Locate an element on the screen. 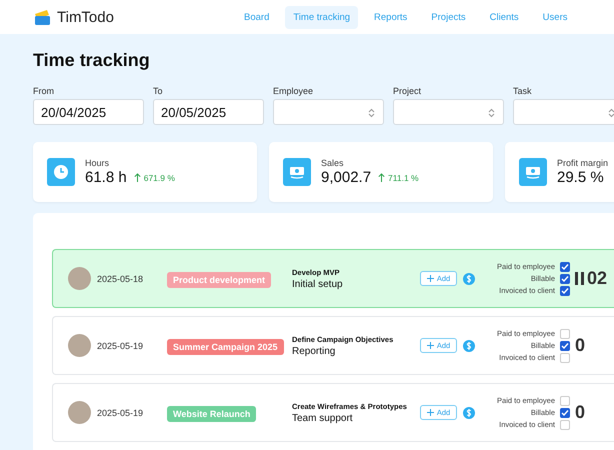 This screenshot has width=614, height=450. nav-tab: Reports is located at coordinates (391, 17).